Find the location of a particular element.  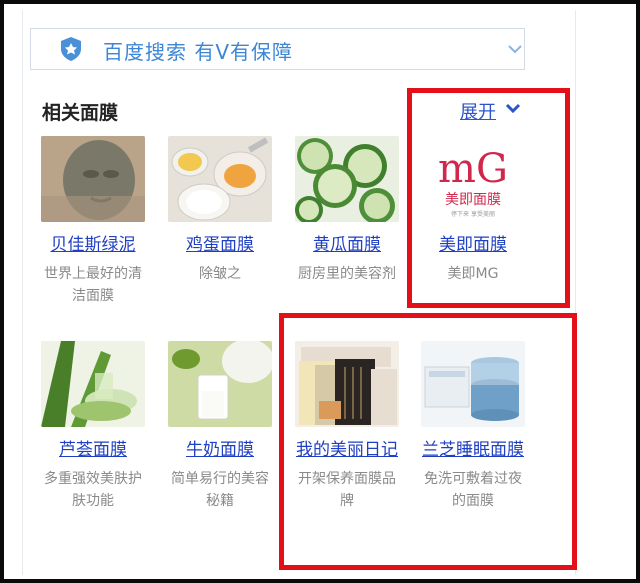

chevron-down-icon is located at coordinates (515, 49).